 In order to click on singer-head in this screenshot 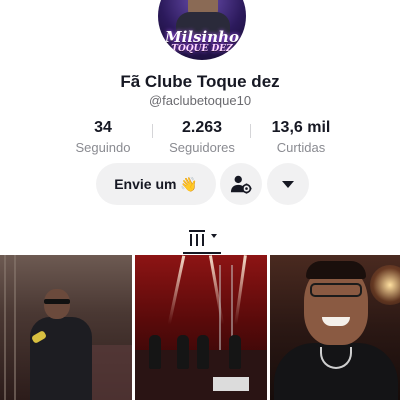, I will do `click(57, 304)`.